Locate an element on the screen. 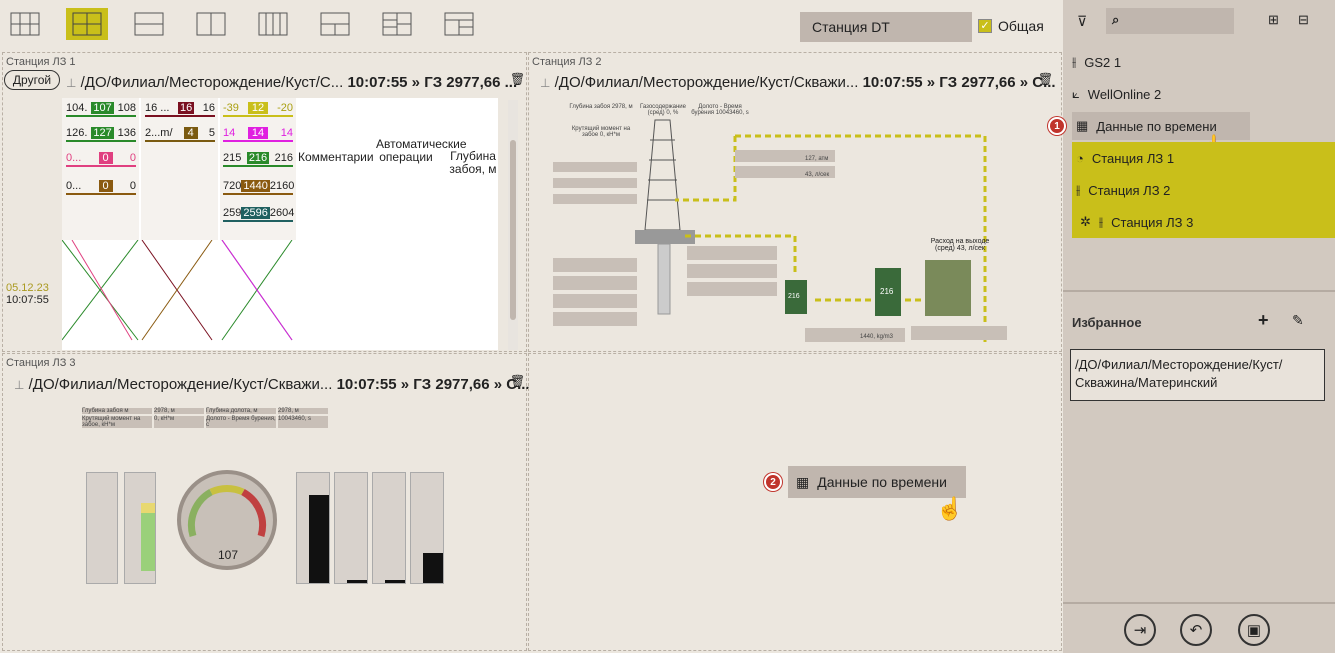 This screenshot has width=1335, height=653. panel-title: Станция ЛЗ 3 is located at coordinates (41, 363).